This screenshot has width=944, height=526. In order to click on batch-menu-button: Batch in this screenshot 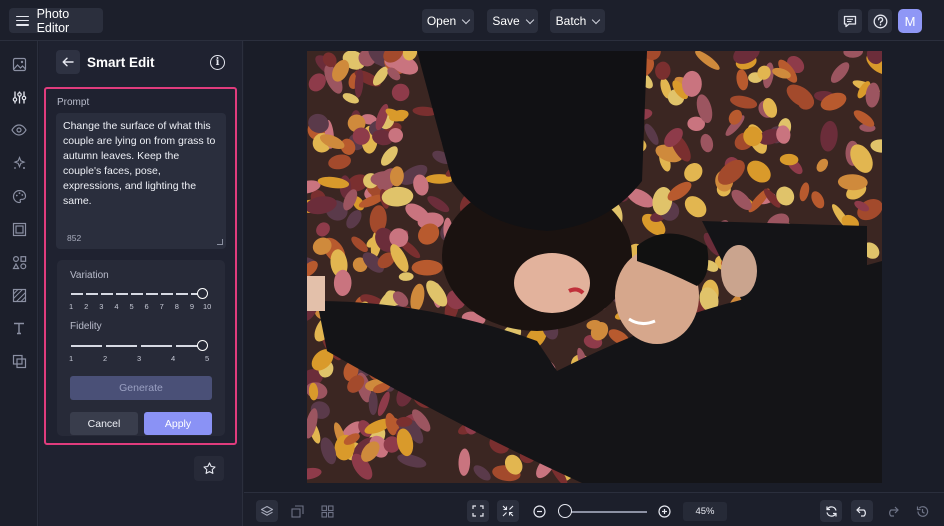, I will do `click(577, 21)`.